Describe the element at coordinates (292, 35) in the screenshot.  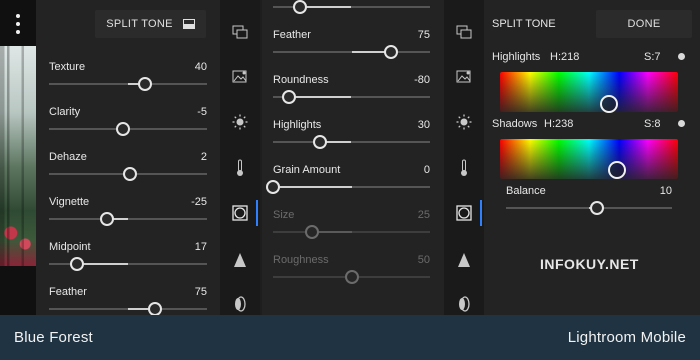
I see `effects-b-slider-label: Feather` at that location.